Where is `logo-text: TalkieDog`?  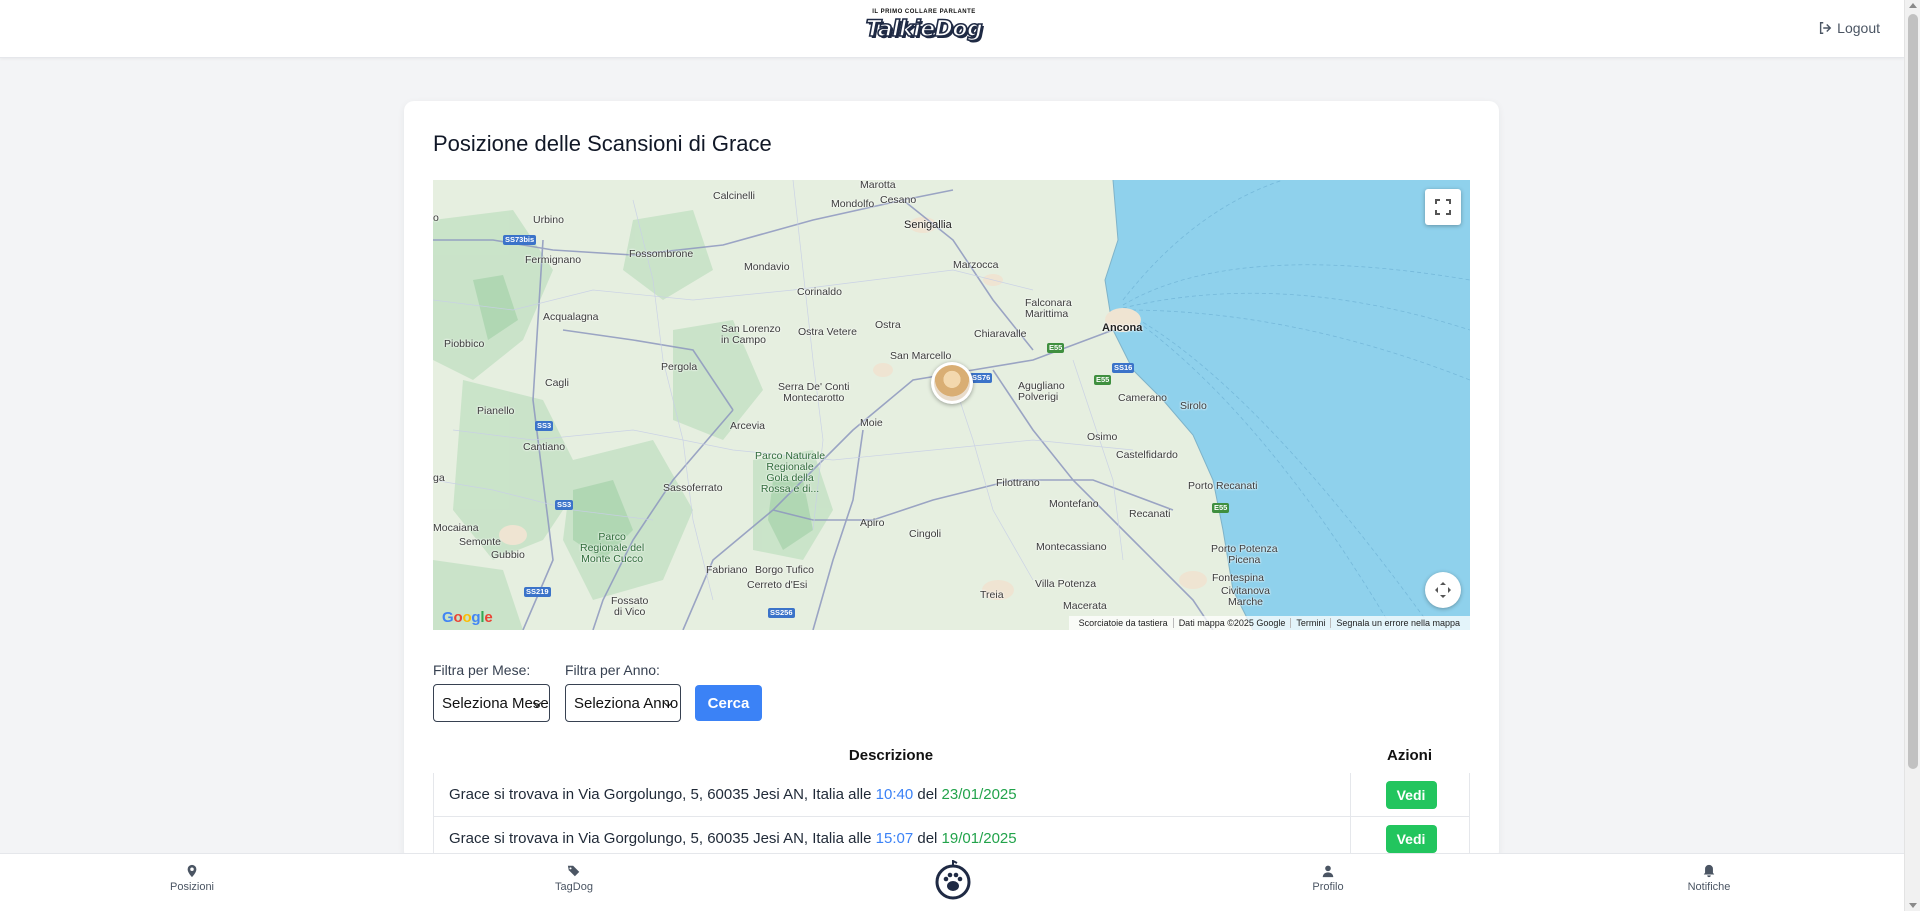
logo-text: TalkieDog is located at coordinates (924, 29).